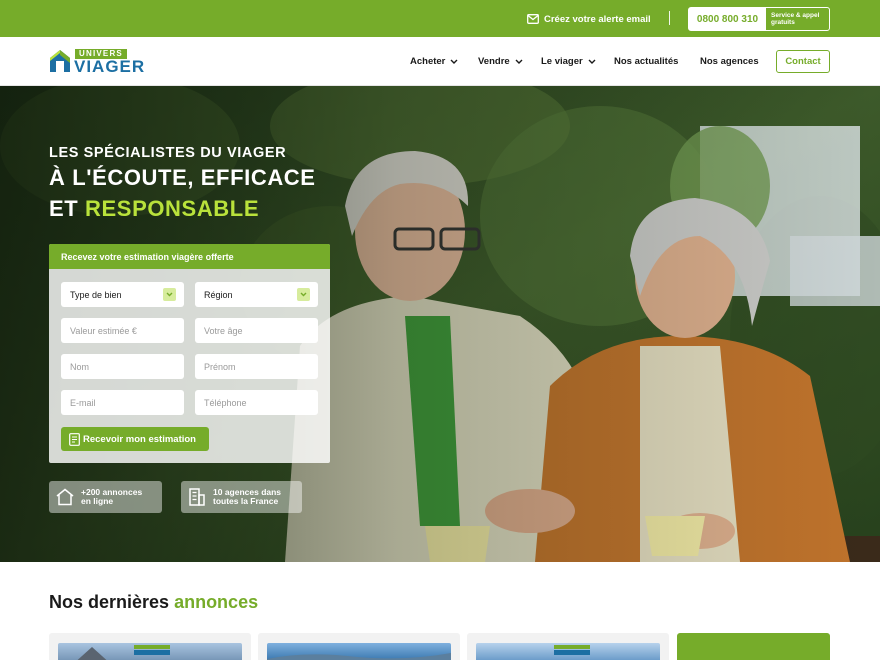  What do you see at coordinates (256, 402) in the screenshot?
I see `telephone-input: Téléphone` at bounding box center [256, 402].